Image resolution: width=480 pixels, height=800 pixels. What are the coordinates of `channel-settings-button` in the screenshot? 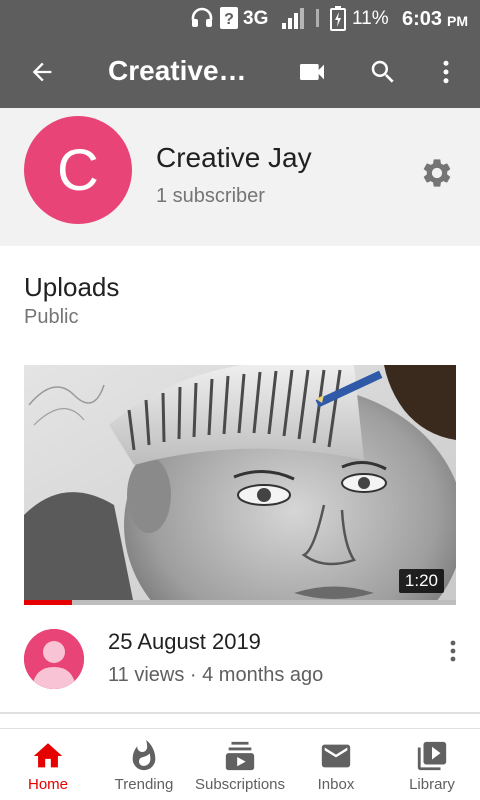 It's located at (437, 173).